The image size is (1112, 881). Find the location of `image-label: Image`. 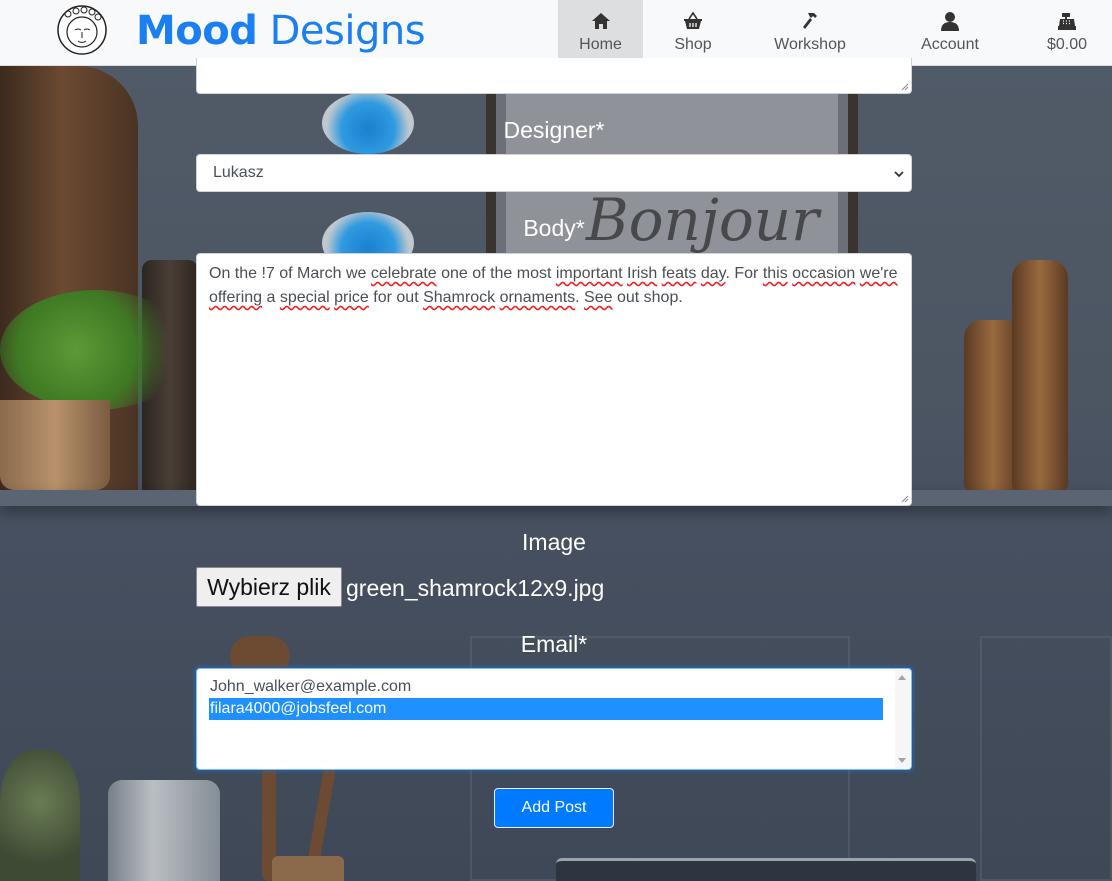

image-label: Image is located at coordinates (554, 542).